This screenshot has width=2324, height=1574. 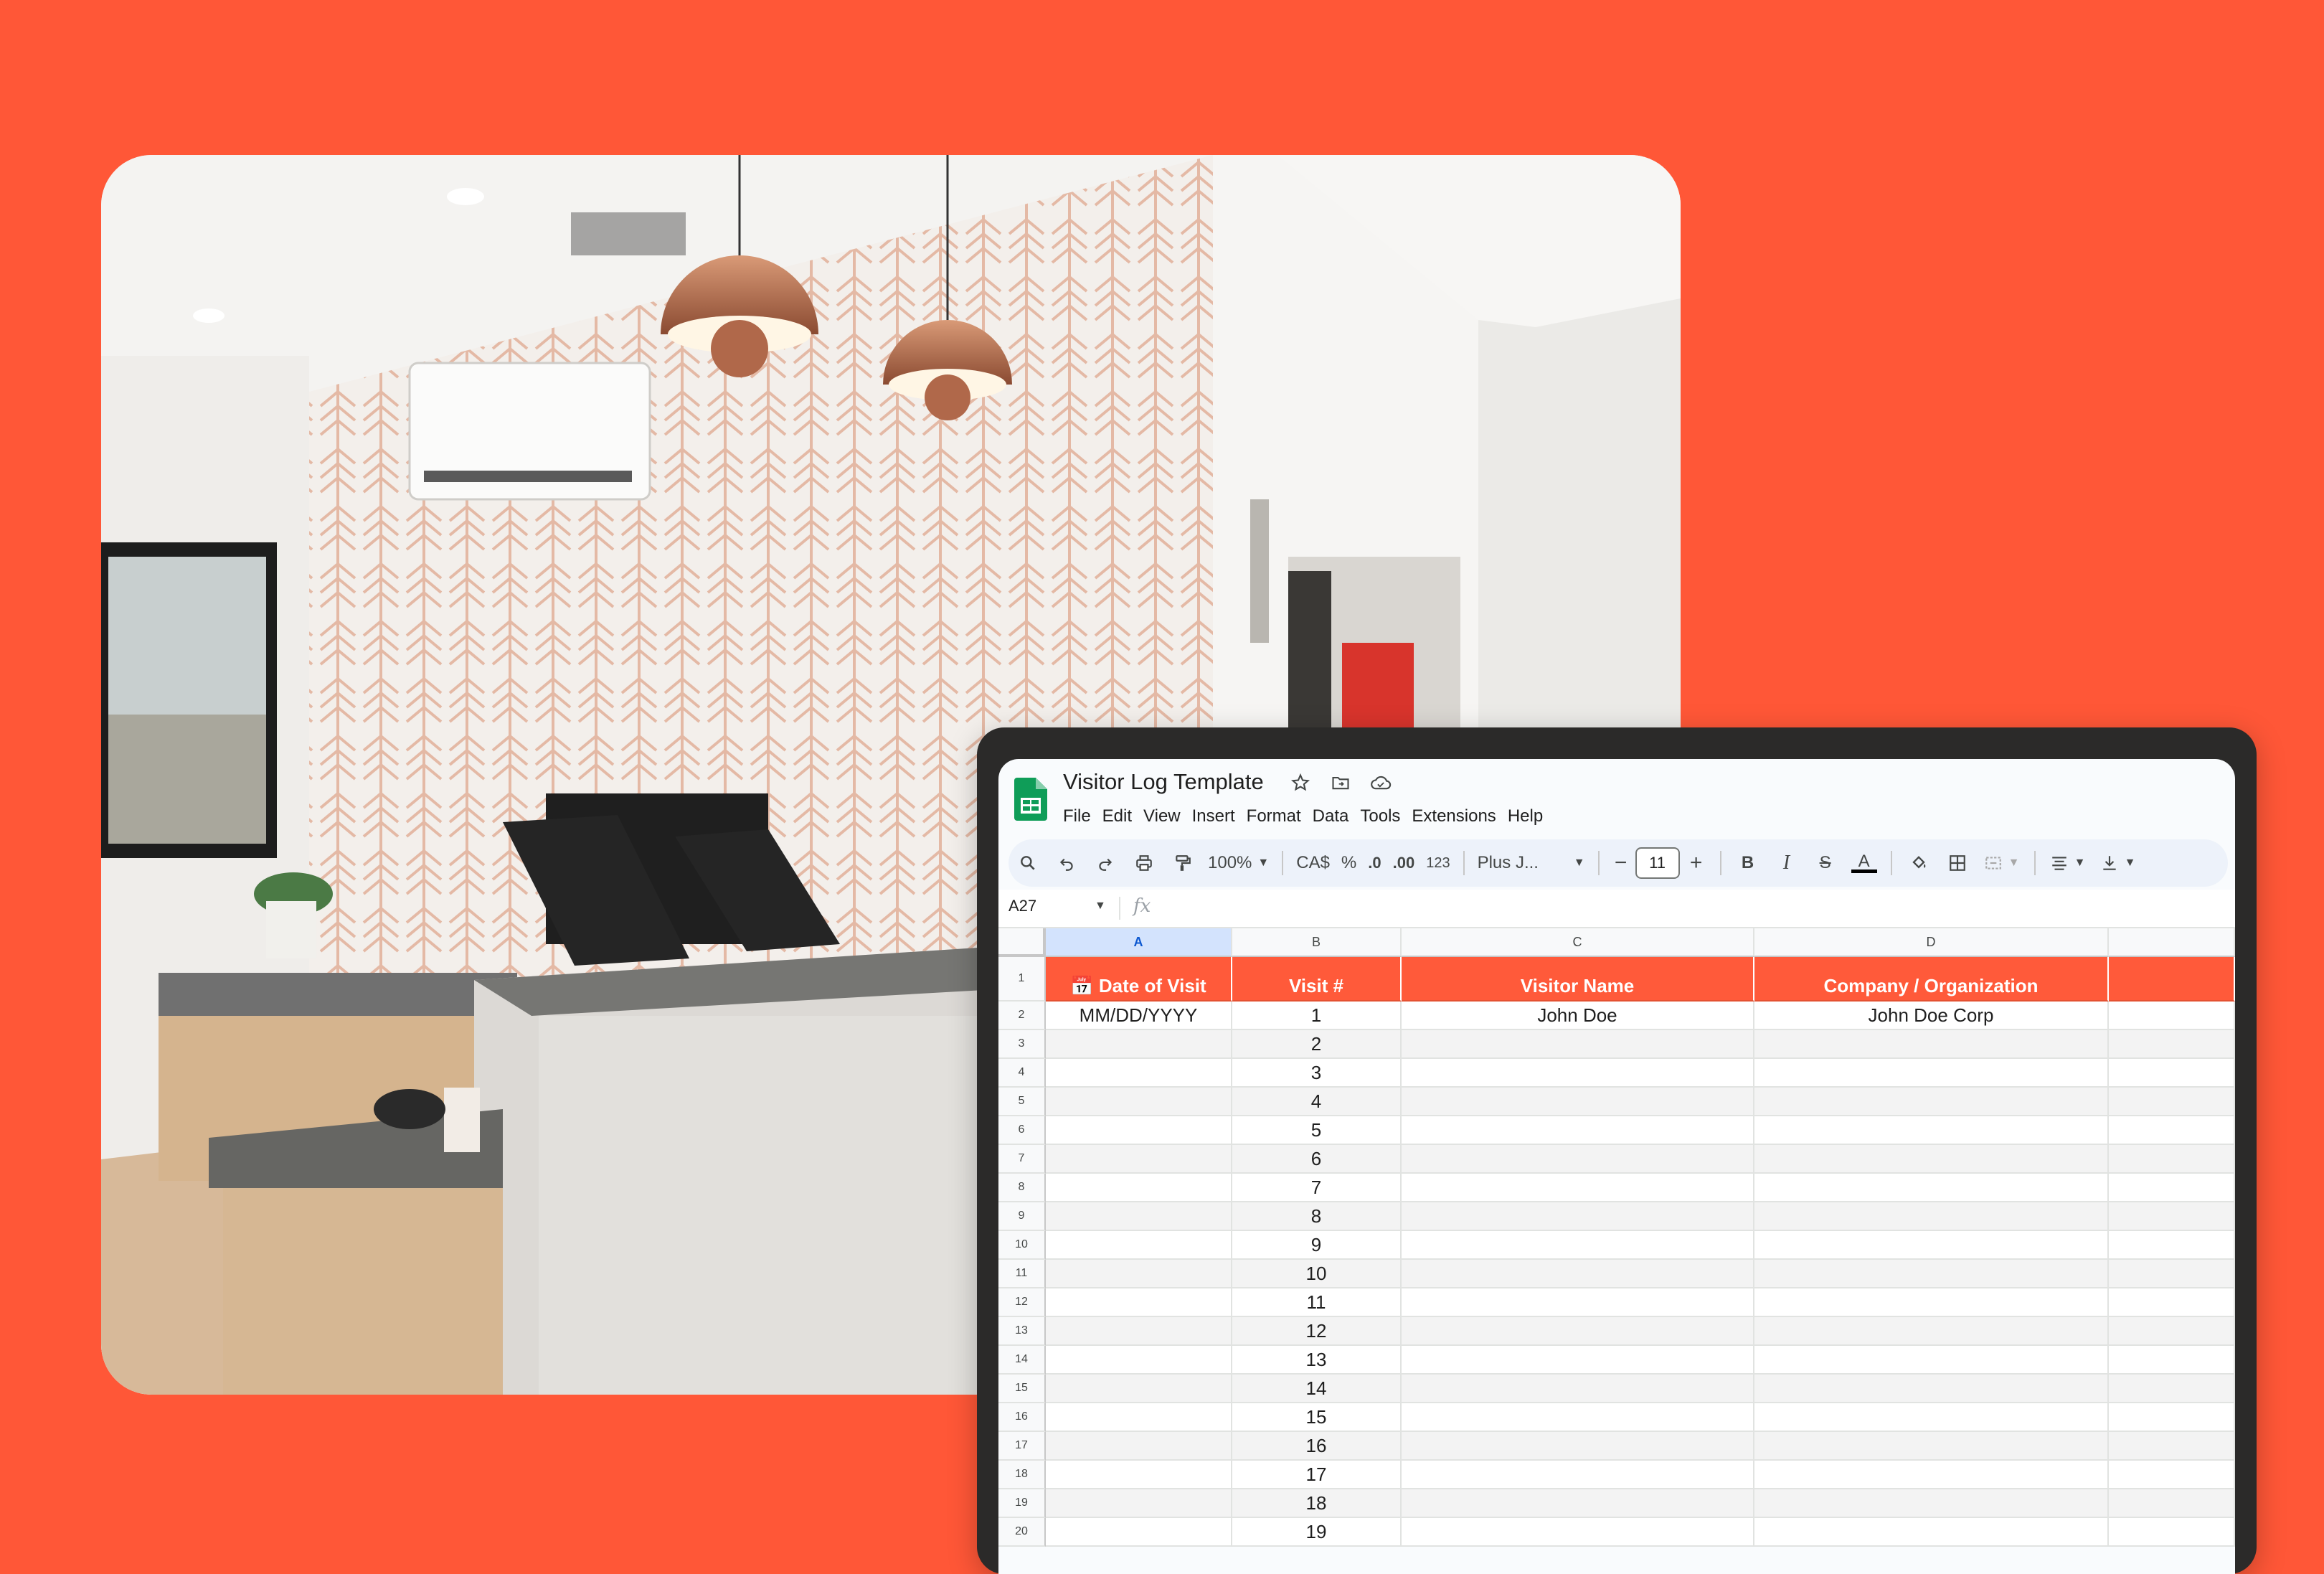 What do you see at coordinates (1317, 1216) in the screenshot?
I see `cell-visit-number: 8` at bounding box center [1317, 1216].